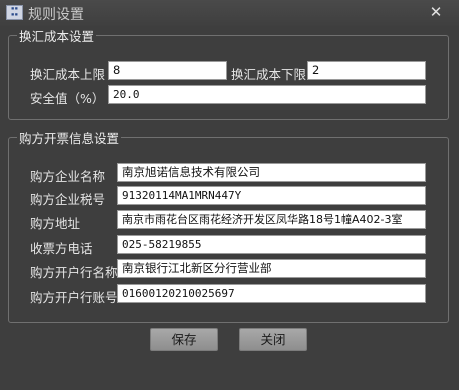  What do you see at coordinates (366, 70) in the screenshot?
I see `cost-lower-input: 2` at bounding box center [366, 70].